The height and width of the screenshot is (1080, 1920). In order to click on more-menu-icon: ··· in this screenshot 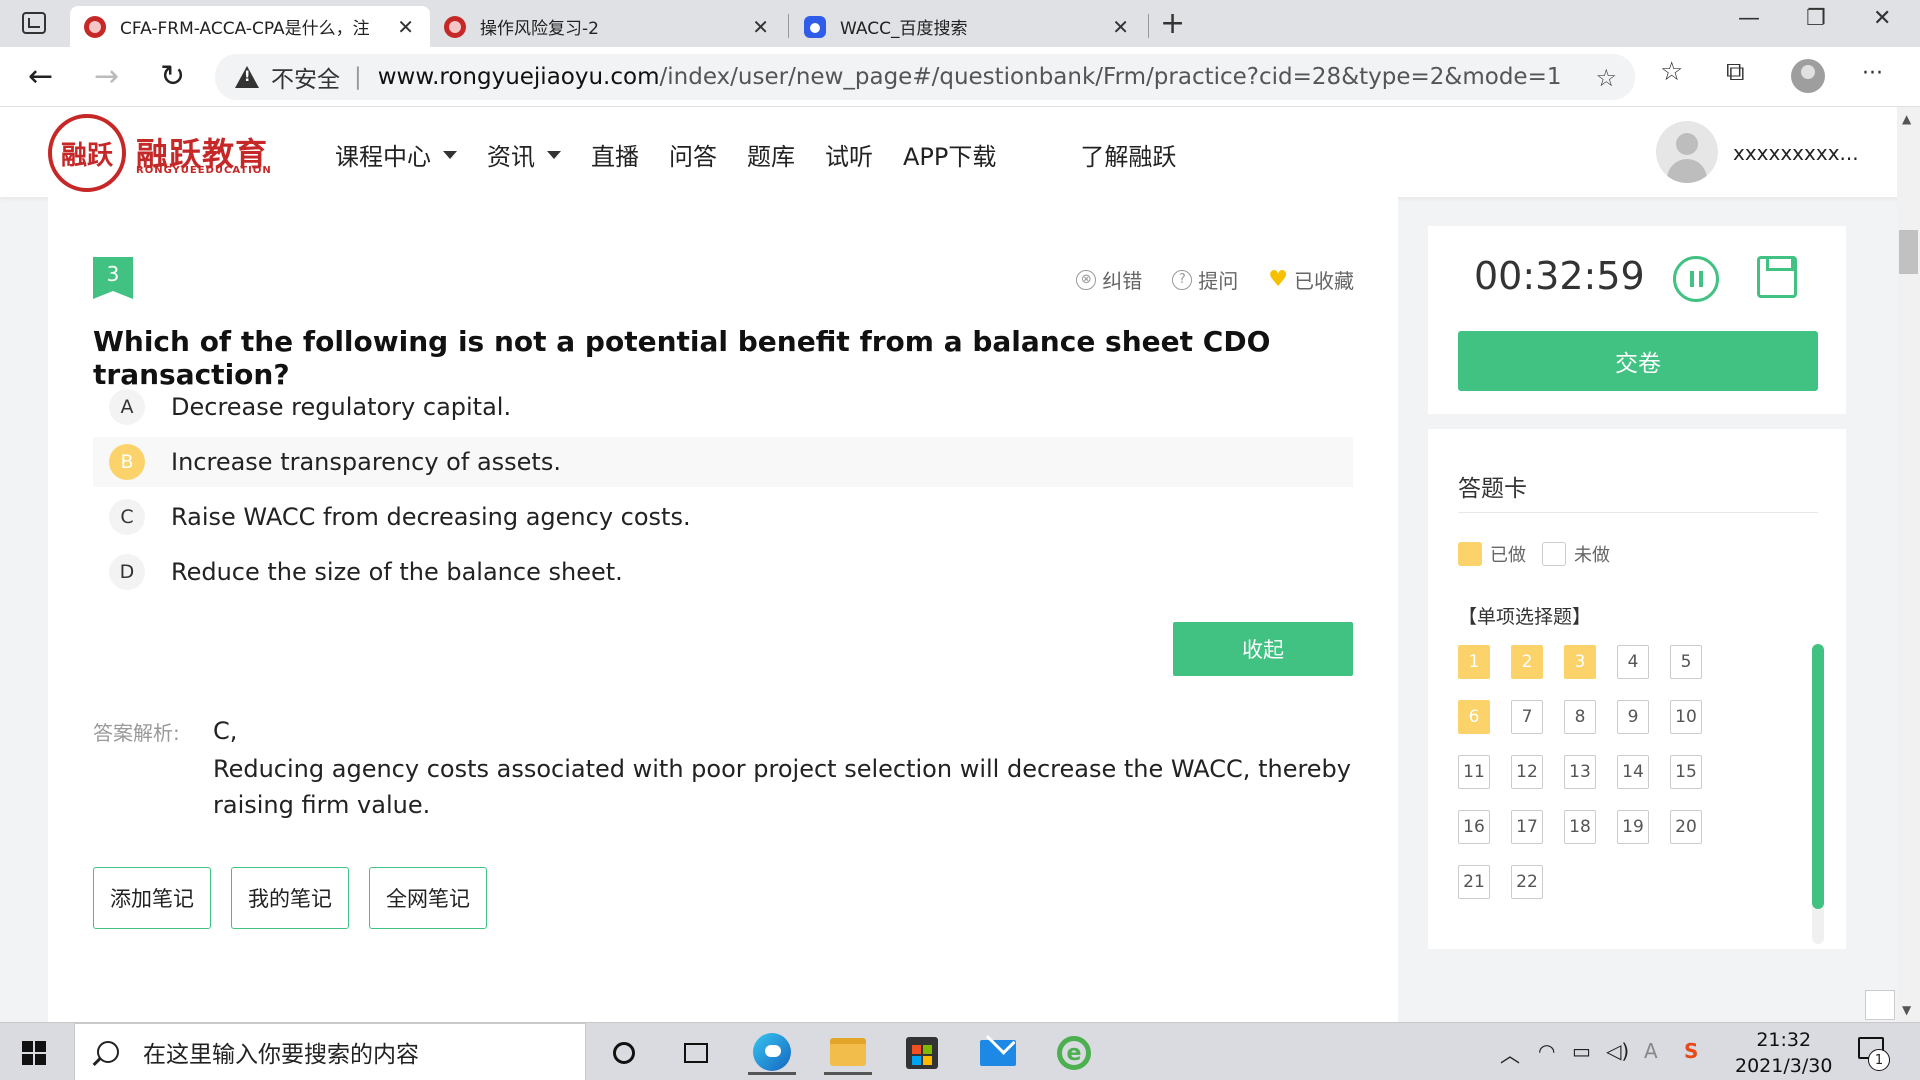, I will do `click(1872, 73)`.